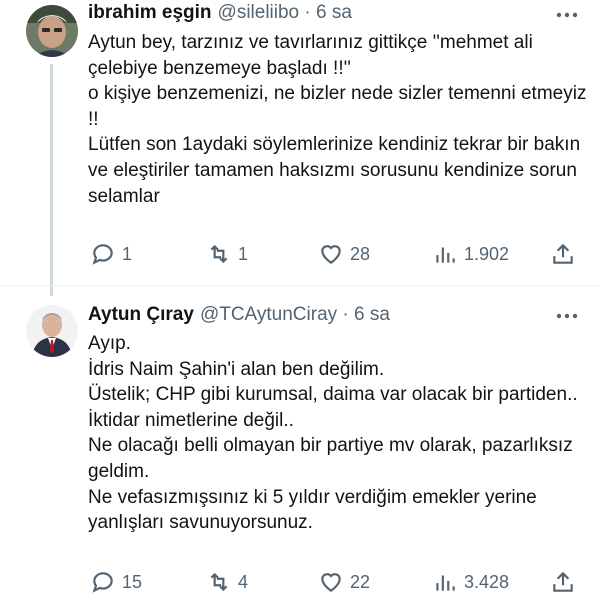 This screenshot has width=600, height=596. I want to click on tweet-divider, so click(300, 285).